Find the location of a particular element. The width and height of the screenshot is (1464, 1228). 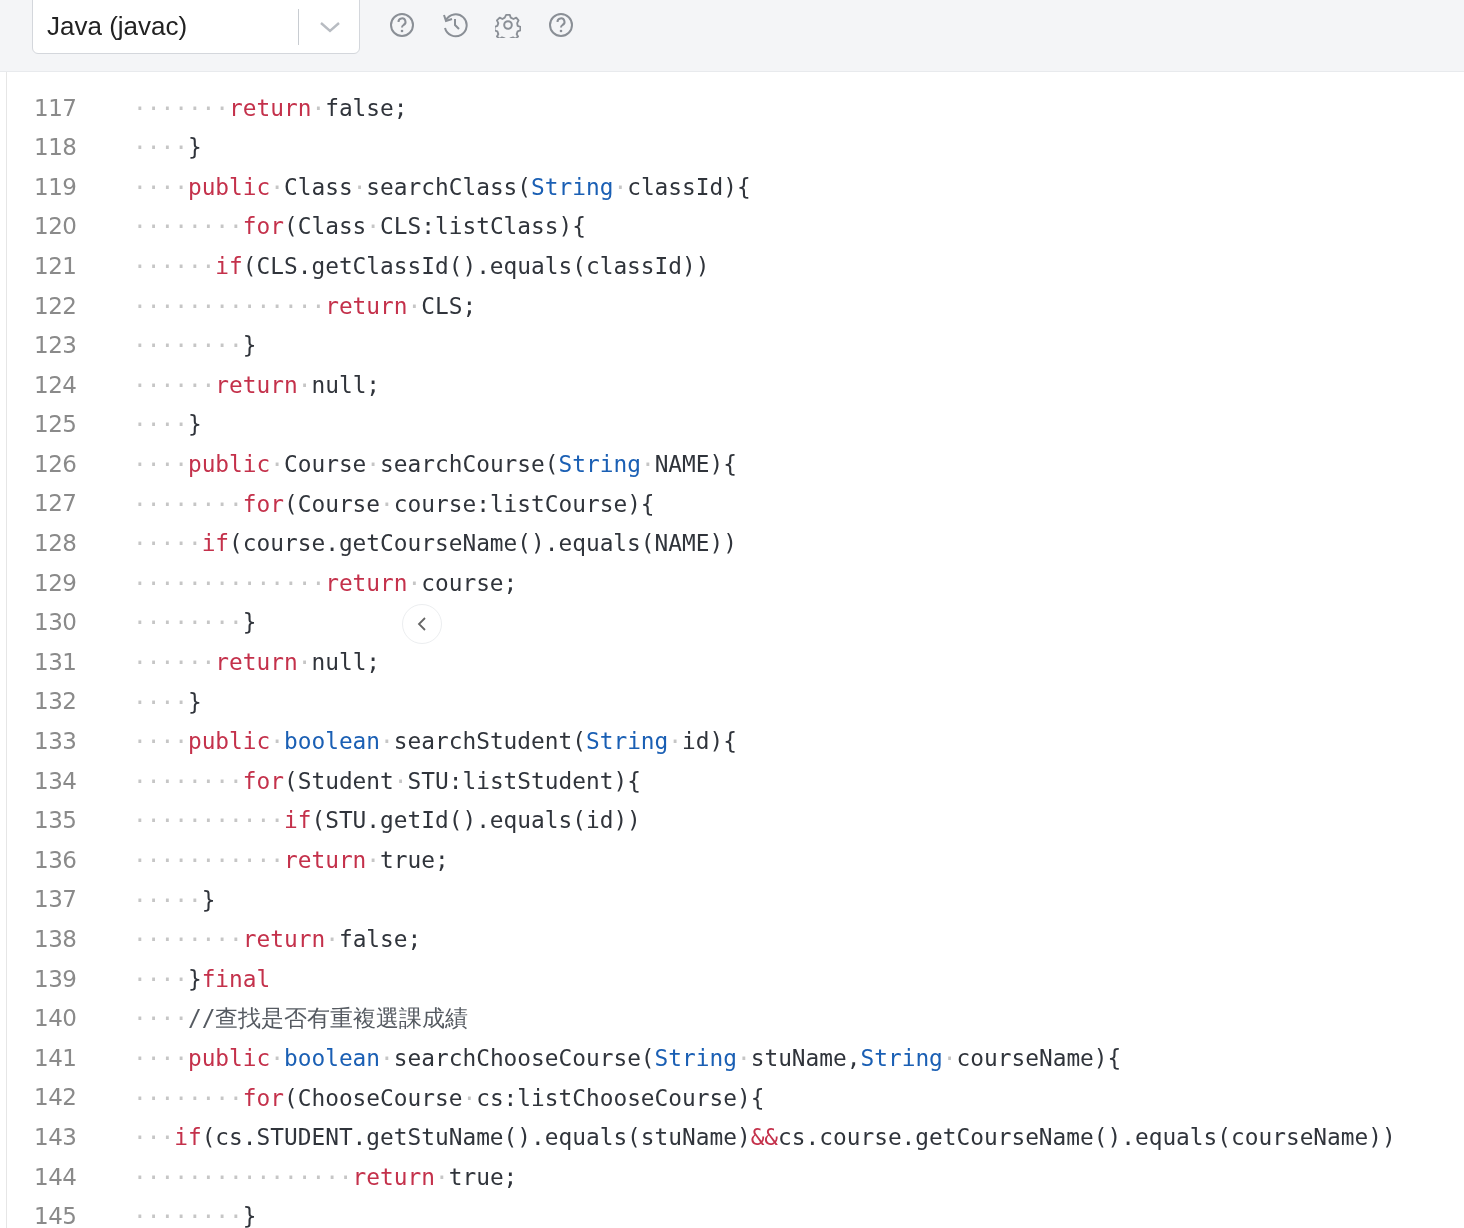

language-select: Java (javac) is located at coordinates (196, 27).